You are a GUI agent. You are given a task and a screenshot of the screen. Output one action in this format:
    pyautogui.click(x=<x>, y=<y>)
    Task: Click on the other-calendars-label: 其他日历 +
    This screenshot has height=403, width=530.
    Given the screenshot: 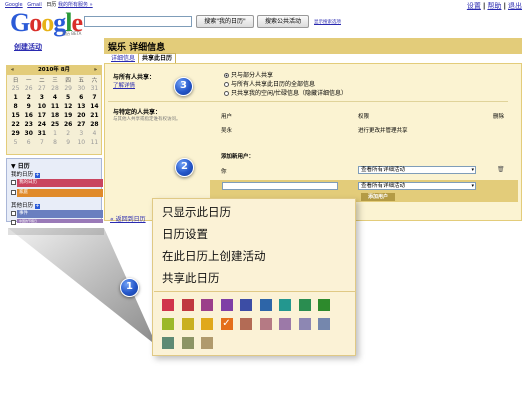 What is the action you would take?
    pyautogui.click(x=26, y=205)
    